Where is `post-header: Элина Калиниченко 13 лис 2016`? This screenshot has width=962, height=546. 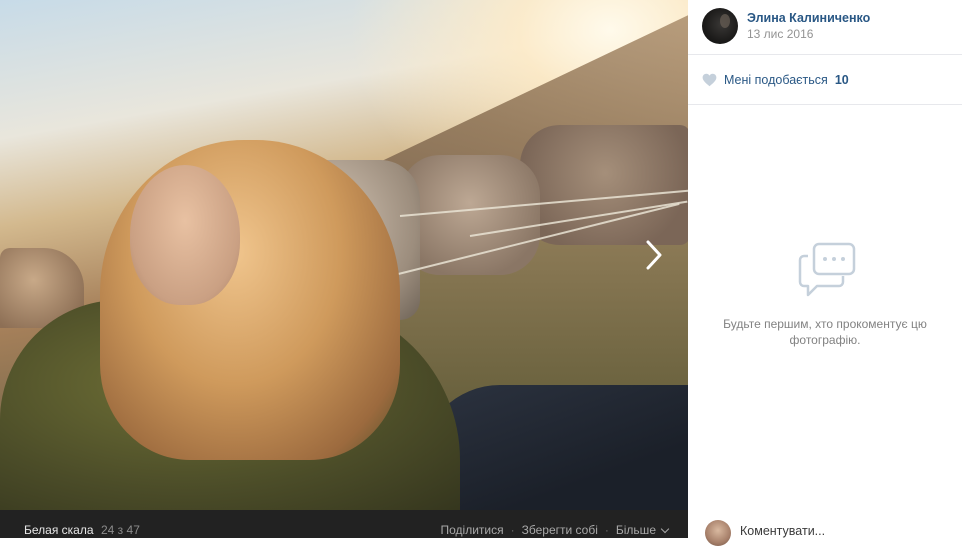 post-header: Элина Калиниченко 13 лис 2016 is located at coordinates (825, 27).